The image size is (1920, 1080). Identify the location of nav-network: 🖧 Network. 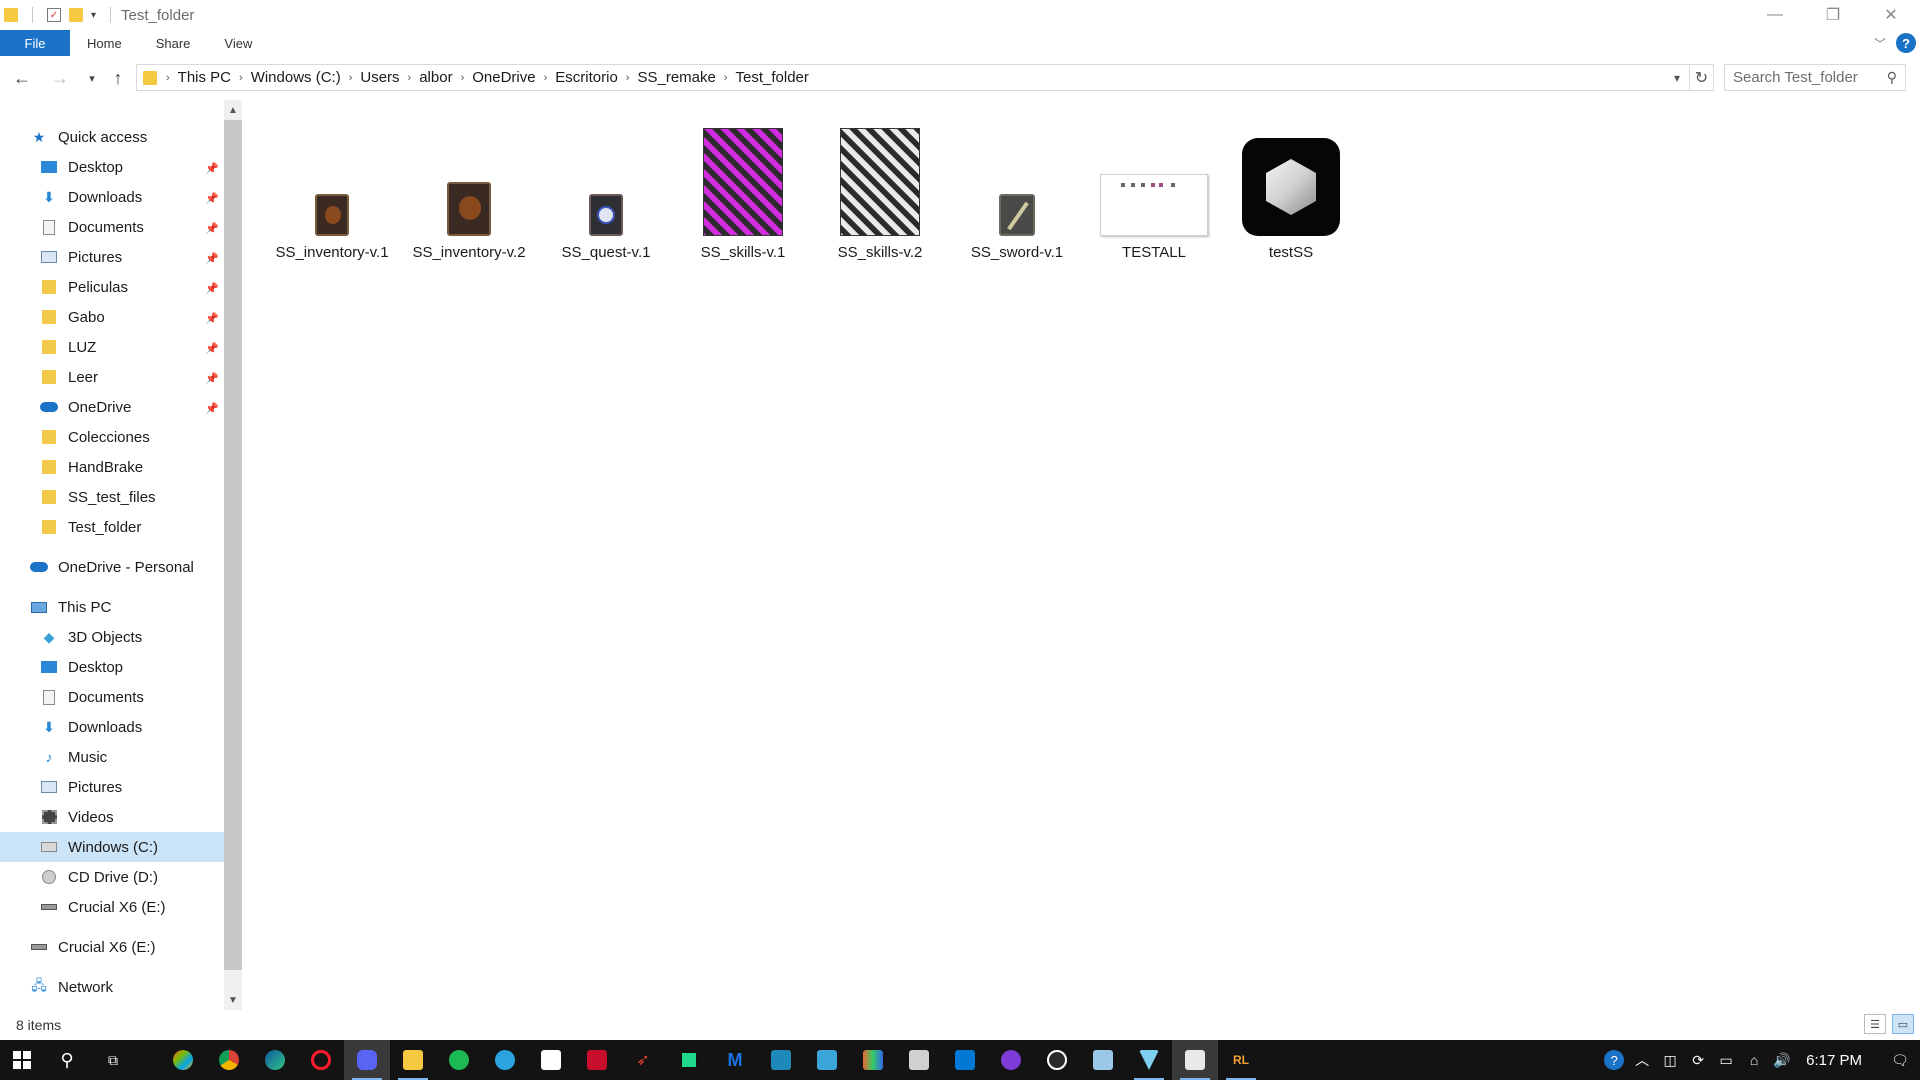
(71, 987).